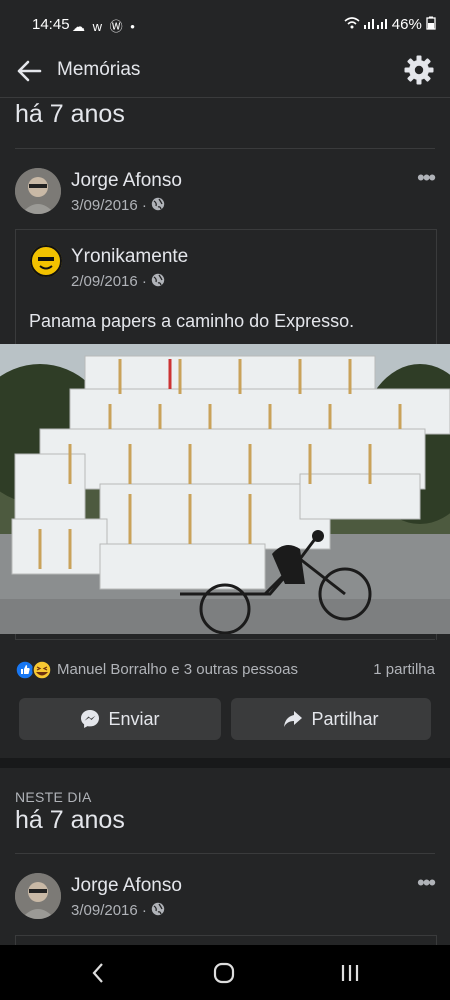  I want to click on reactions-text: Manuel Borralho e 3 outras pessoas, so click(177, 669).